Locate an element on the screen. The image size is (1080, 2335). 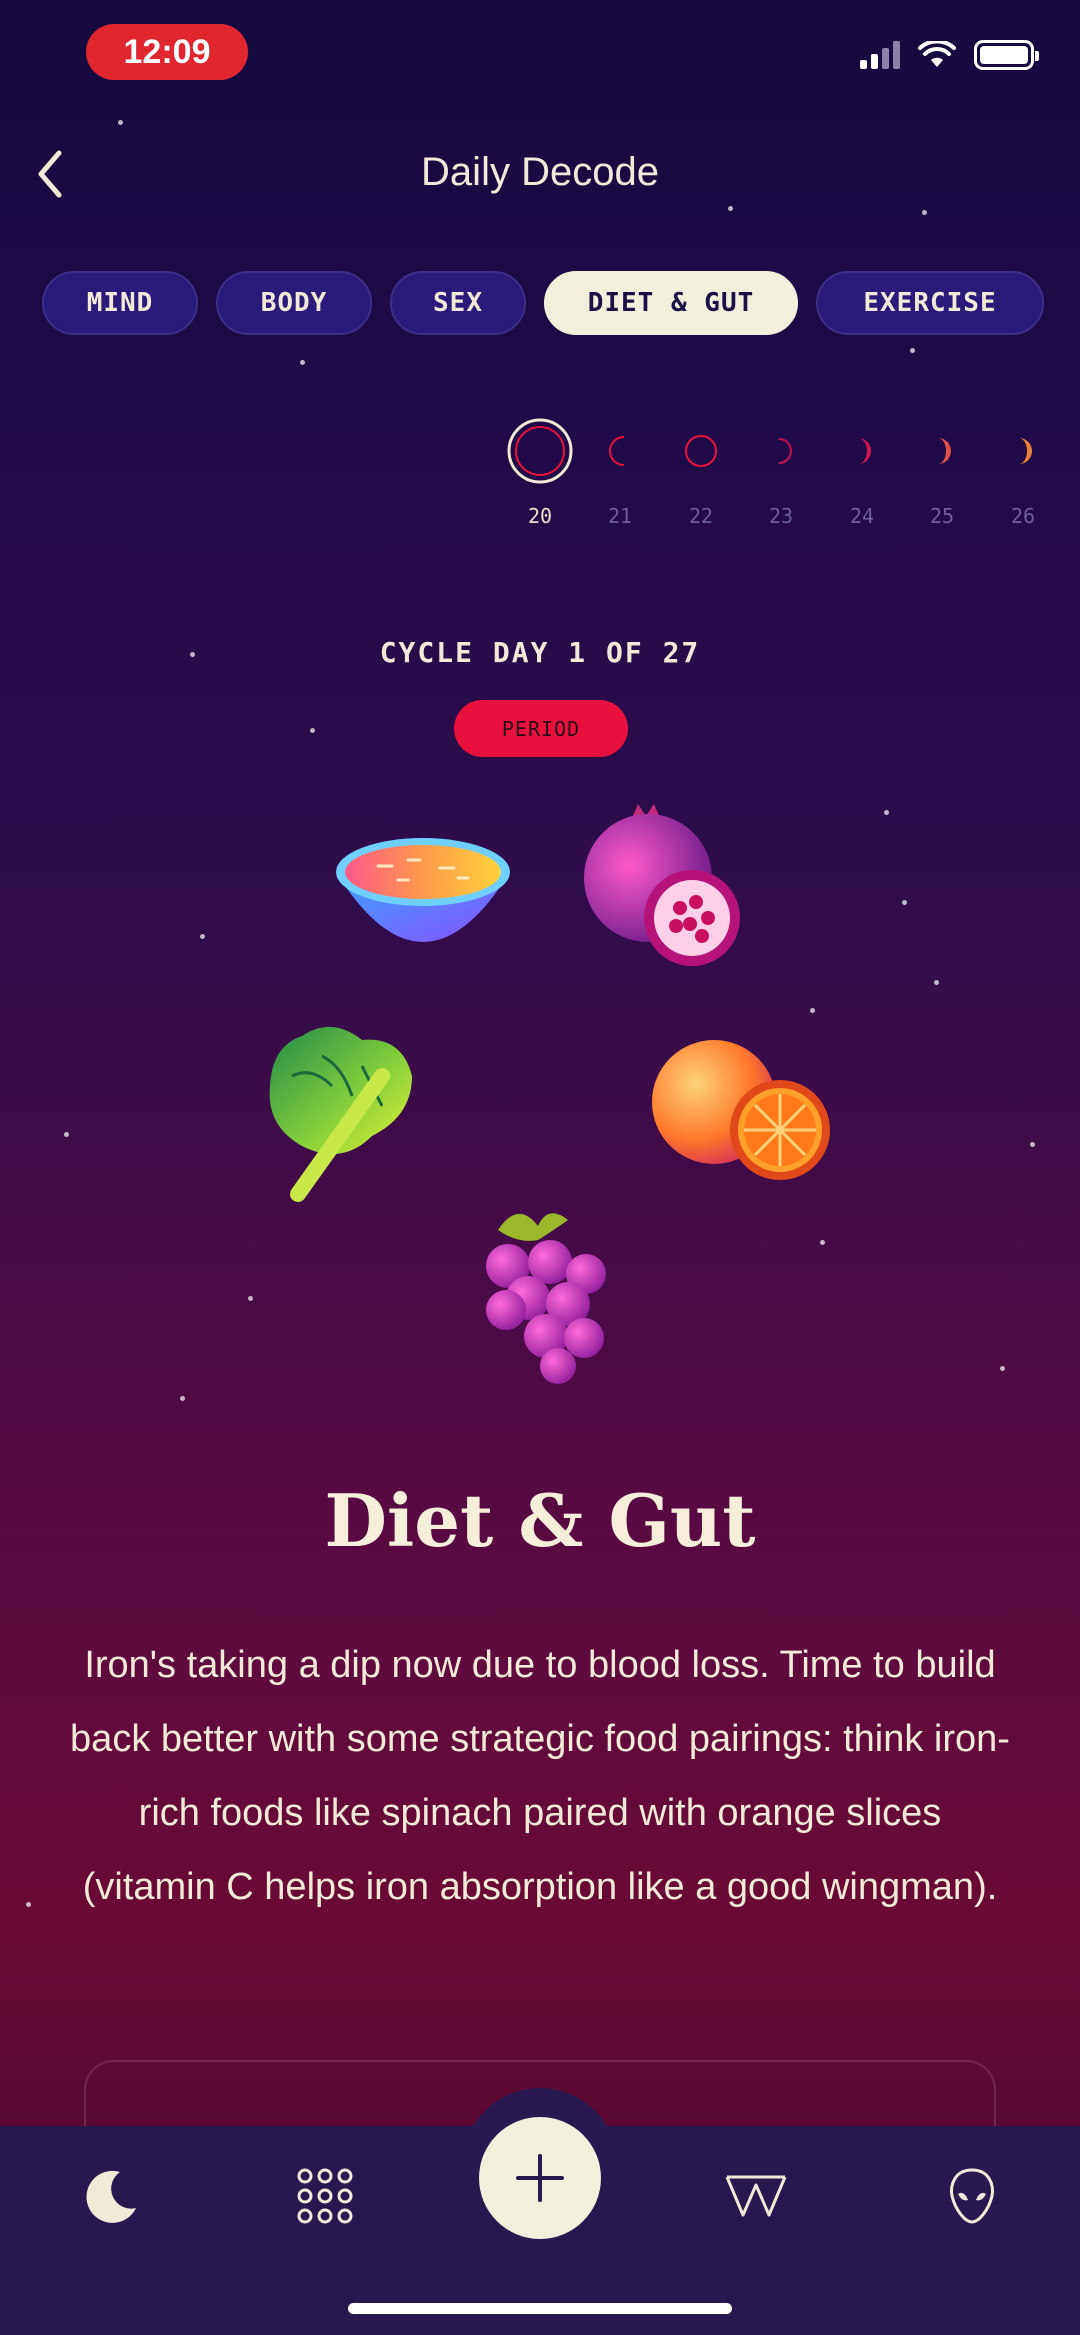
nav-grid is located at coordinates (325, 2196).